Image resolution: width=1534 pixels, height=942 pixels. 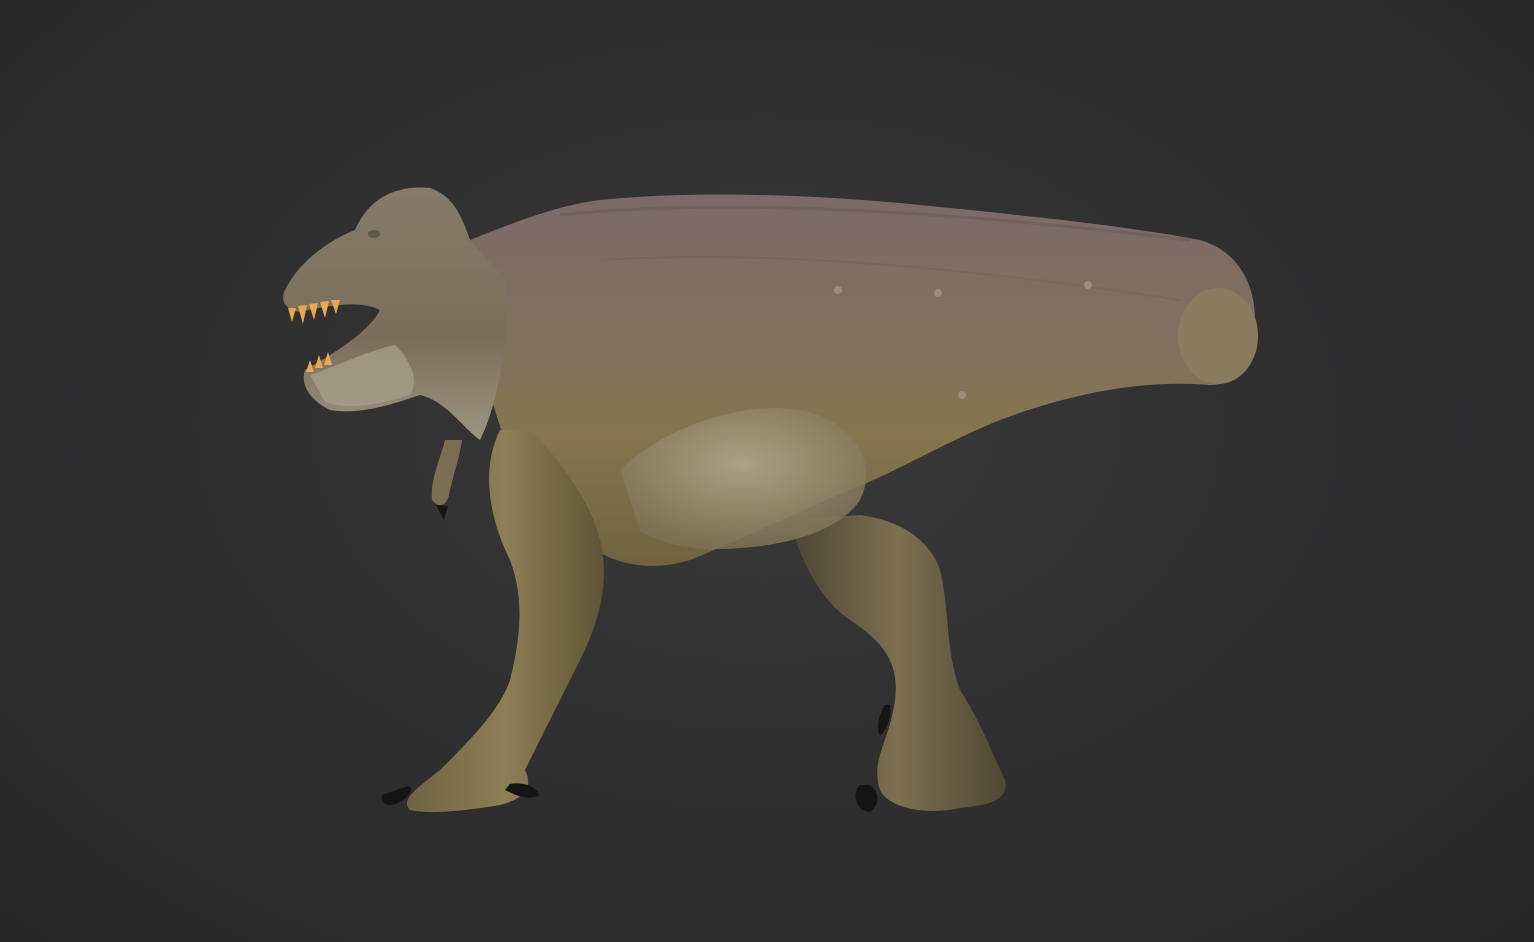 I want to click on small-arm, so click(x=446, y=480).